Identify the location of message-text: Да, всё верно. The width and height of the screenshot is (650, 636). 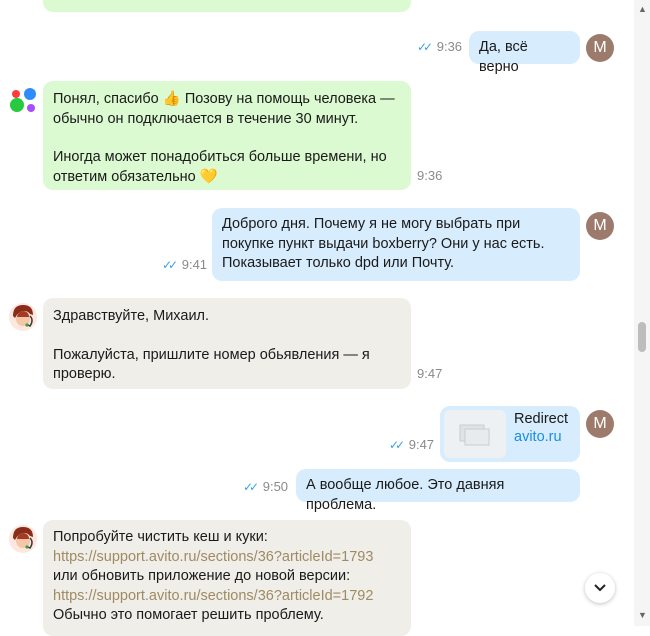
(503, 57).